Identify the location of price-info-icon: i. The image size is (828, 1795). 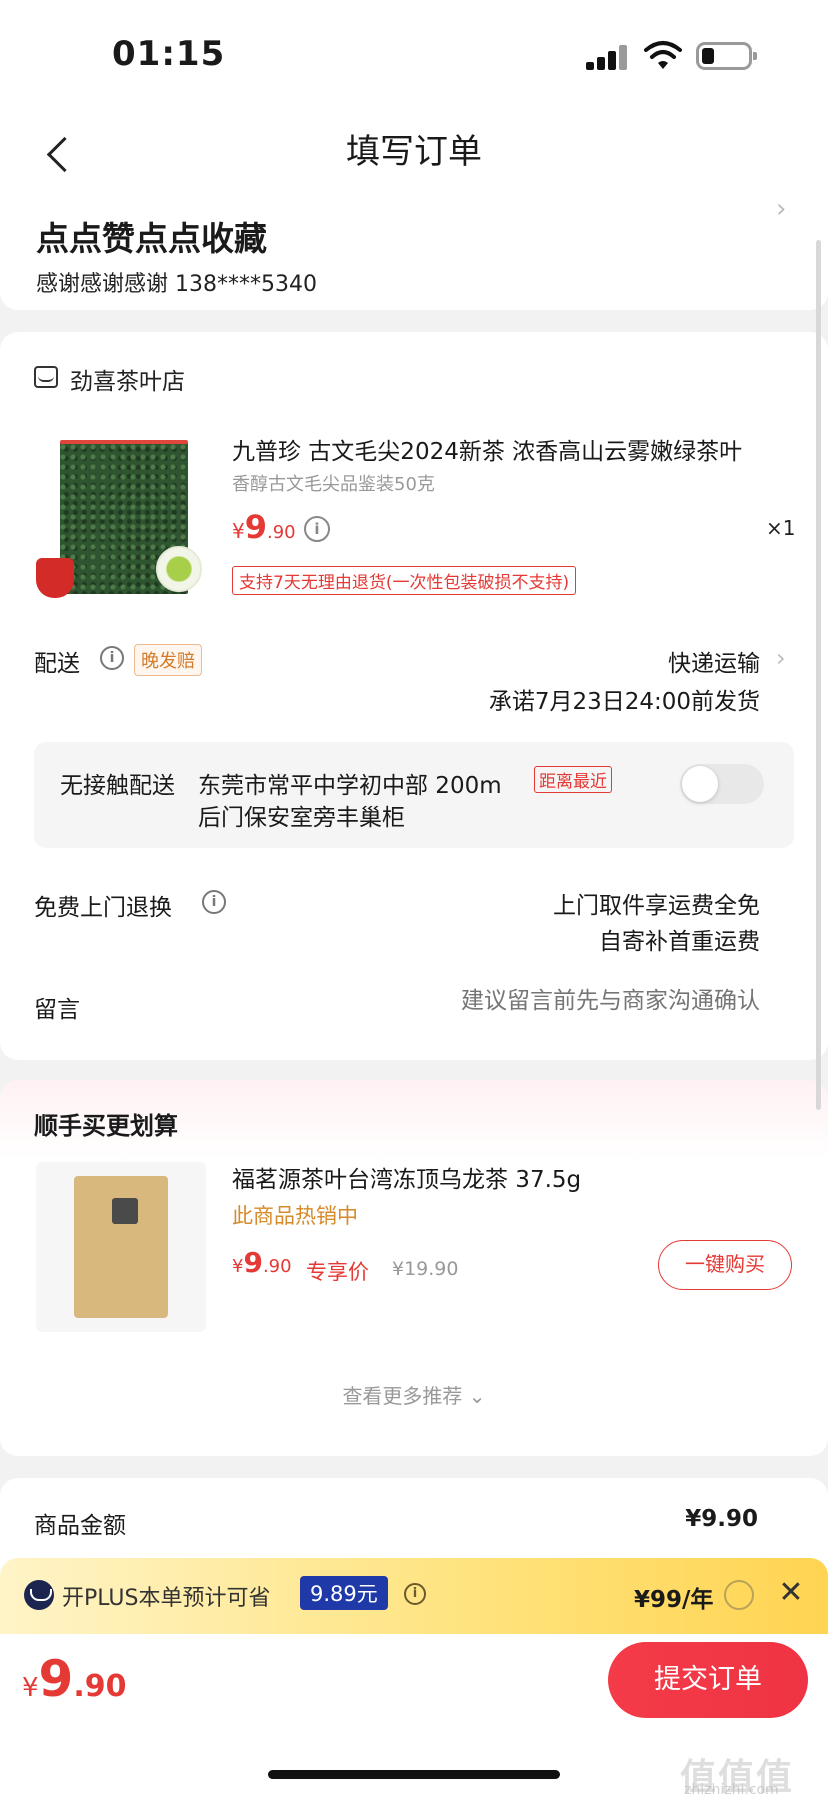
(317, 529).